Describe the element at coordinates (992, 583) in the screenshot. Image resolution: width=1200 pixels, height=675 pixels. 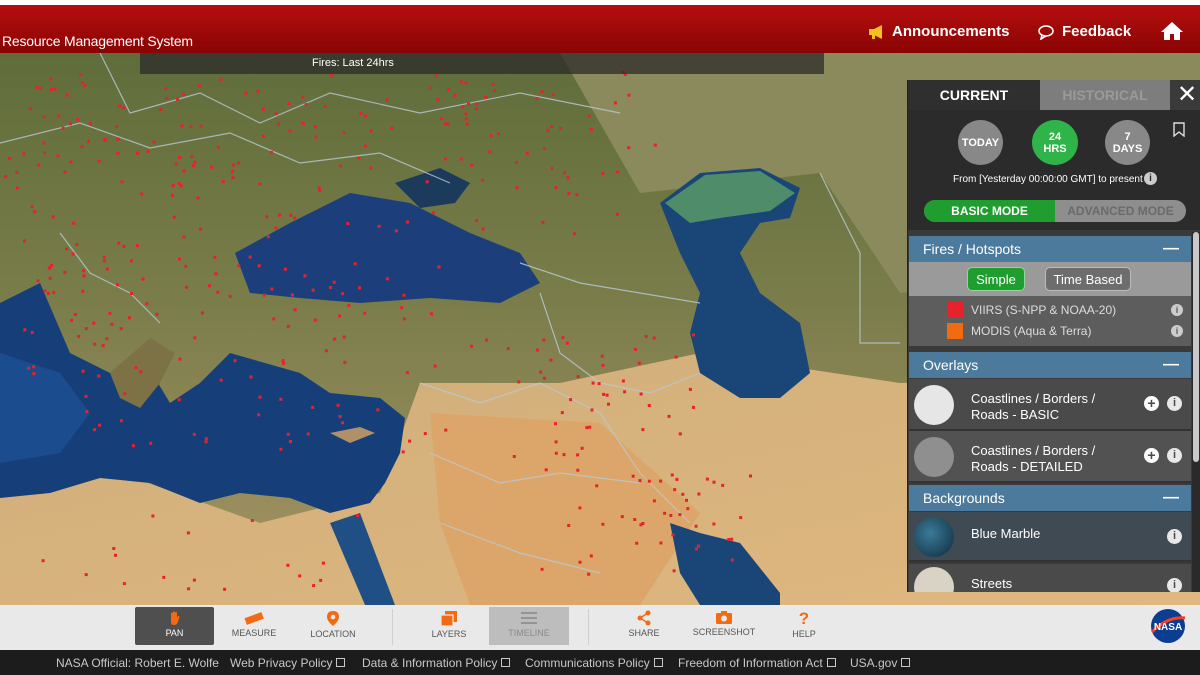
I see `streets-label: Streets` at that location.